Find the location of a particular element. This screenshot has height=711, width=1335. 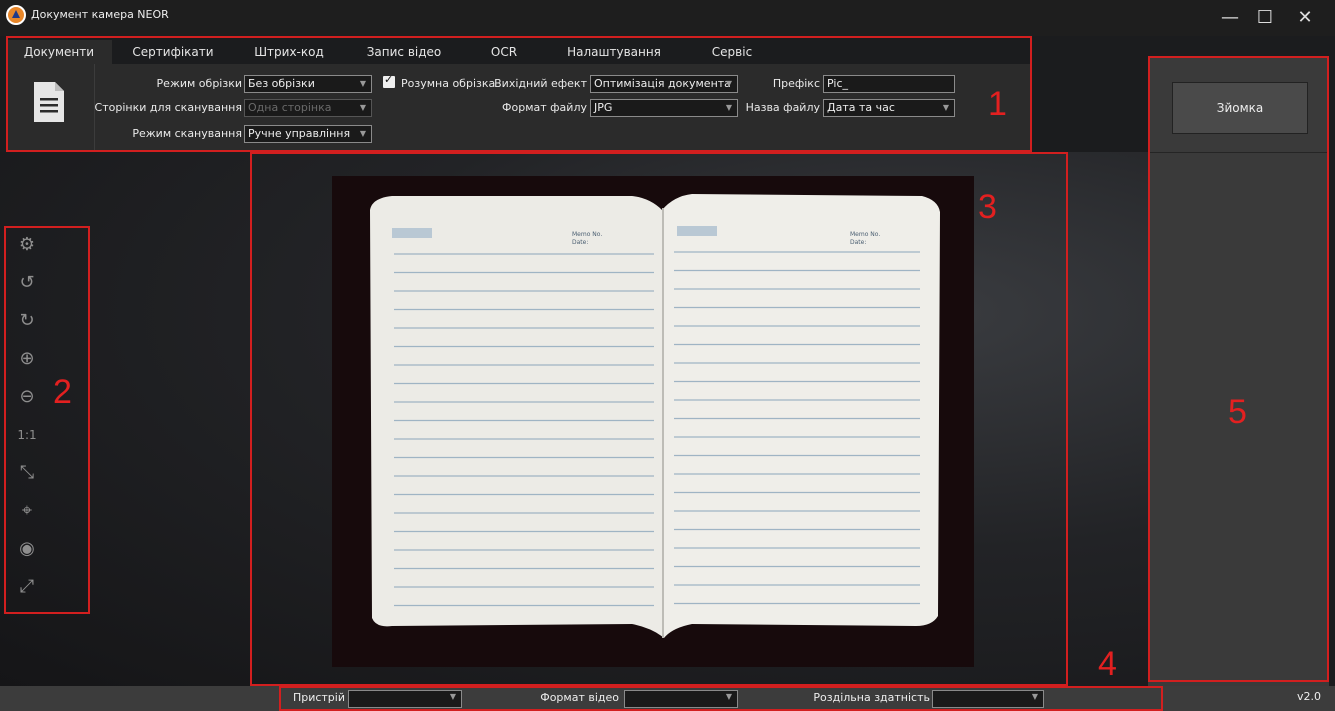

crop-mode-value: Без обрізки is located at coordinates (281, 83).